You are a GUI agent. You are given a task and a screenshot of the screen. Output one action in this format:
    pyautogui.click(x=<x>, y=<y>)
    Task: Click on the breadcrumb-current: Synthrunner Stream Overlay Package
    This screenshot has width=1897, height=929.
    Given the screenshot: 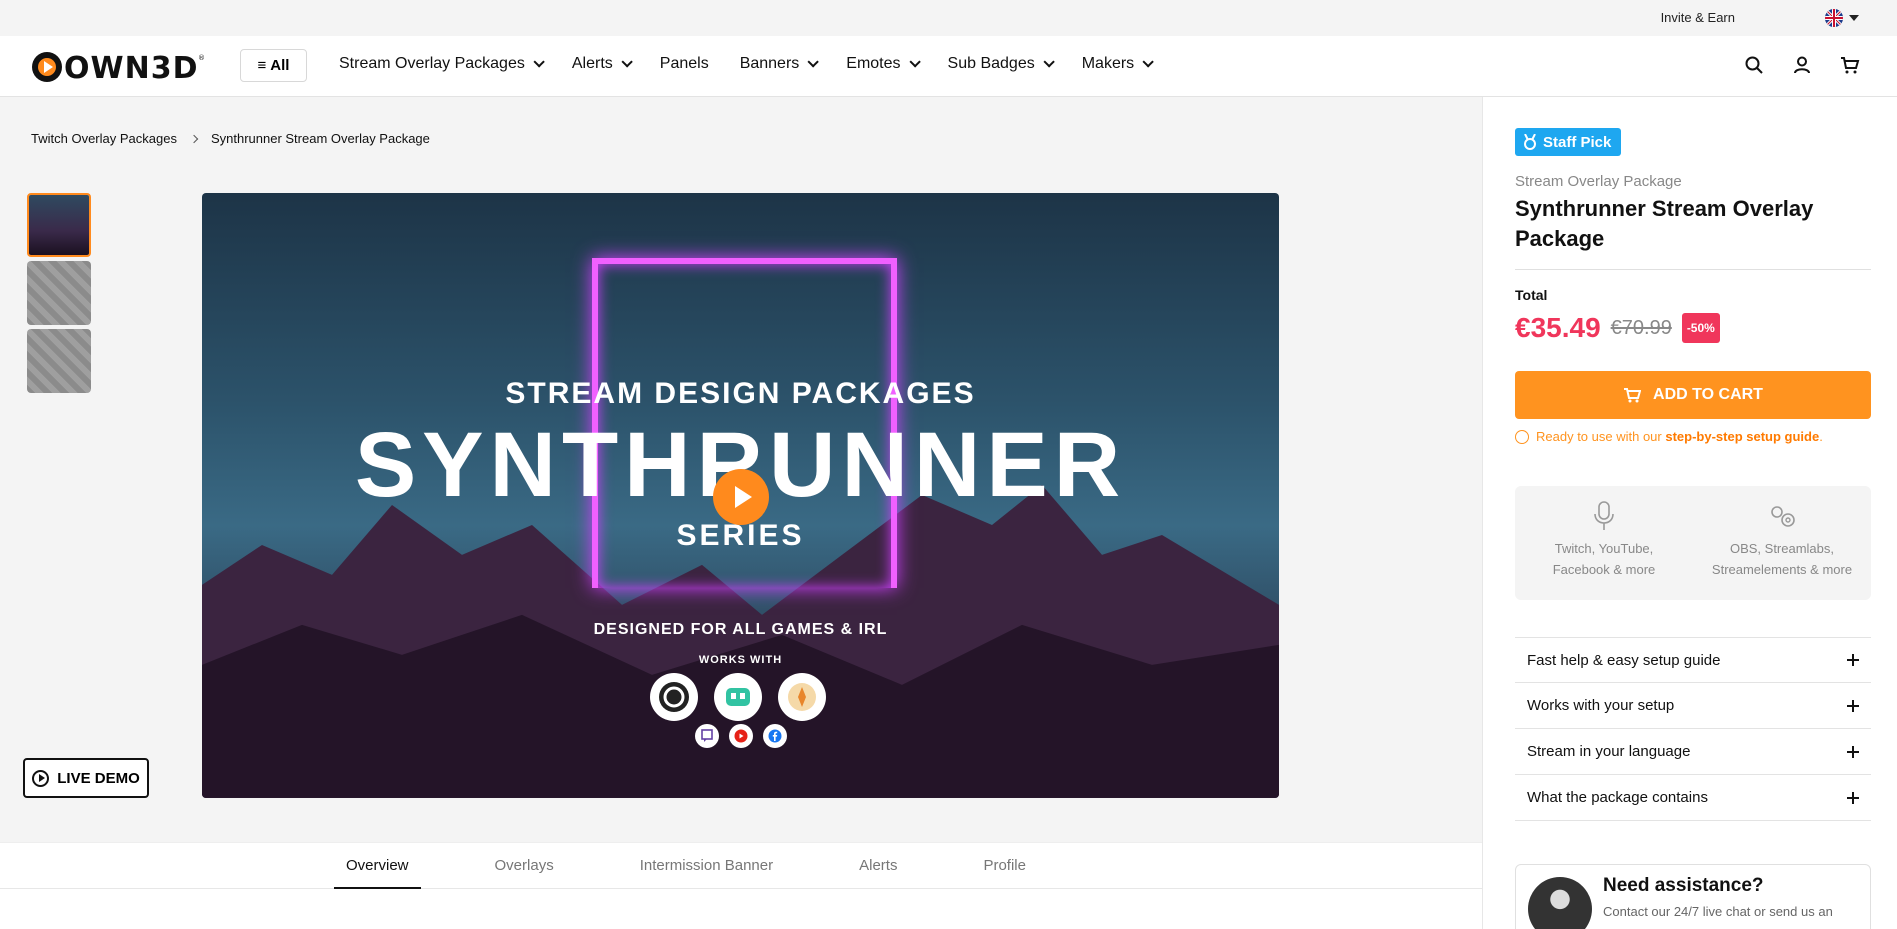 What is the action you would take?
    pyautogui.click(x=320, y=138)
    